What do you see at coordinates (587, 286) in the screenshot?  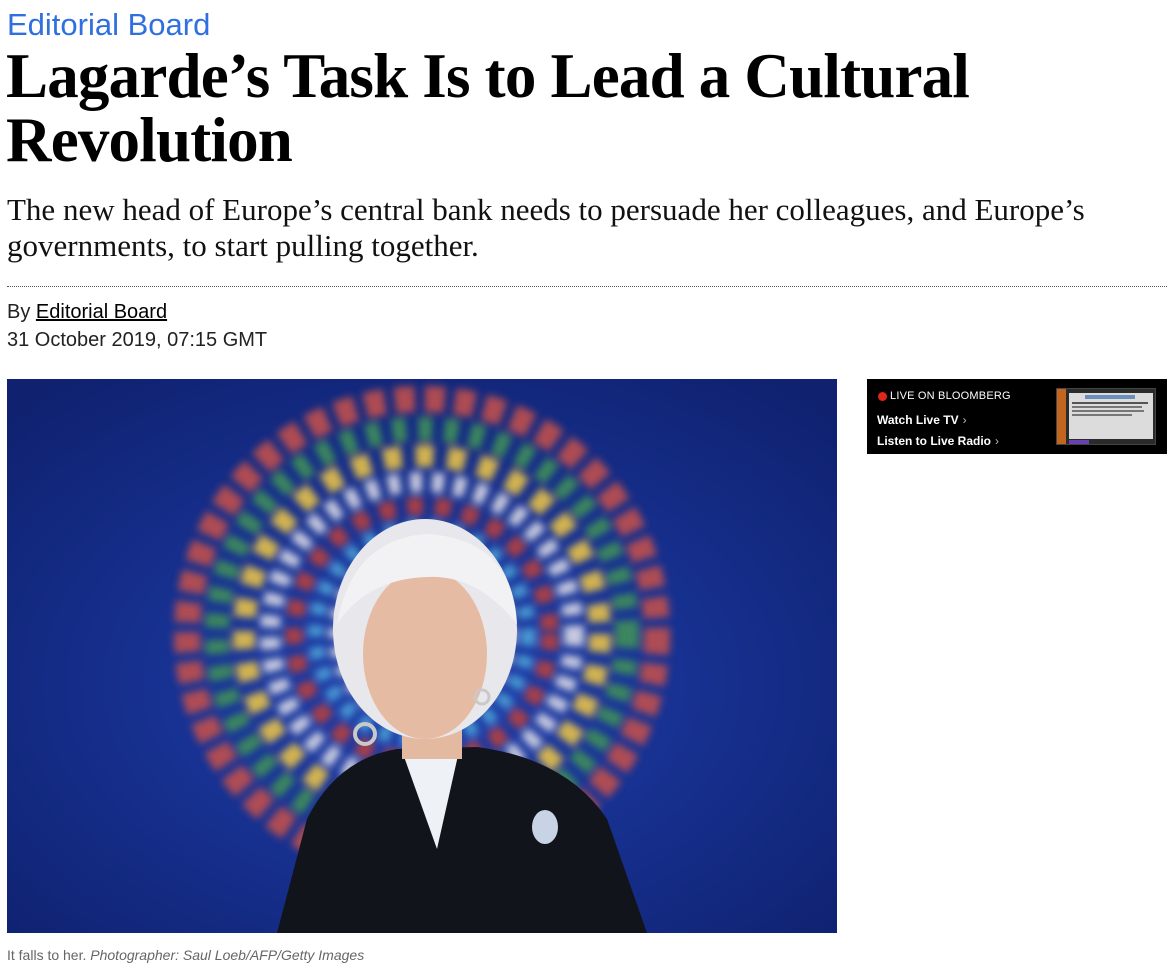 I see `divider` at bounding box center [587, 286].